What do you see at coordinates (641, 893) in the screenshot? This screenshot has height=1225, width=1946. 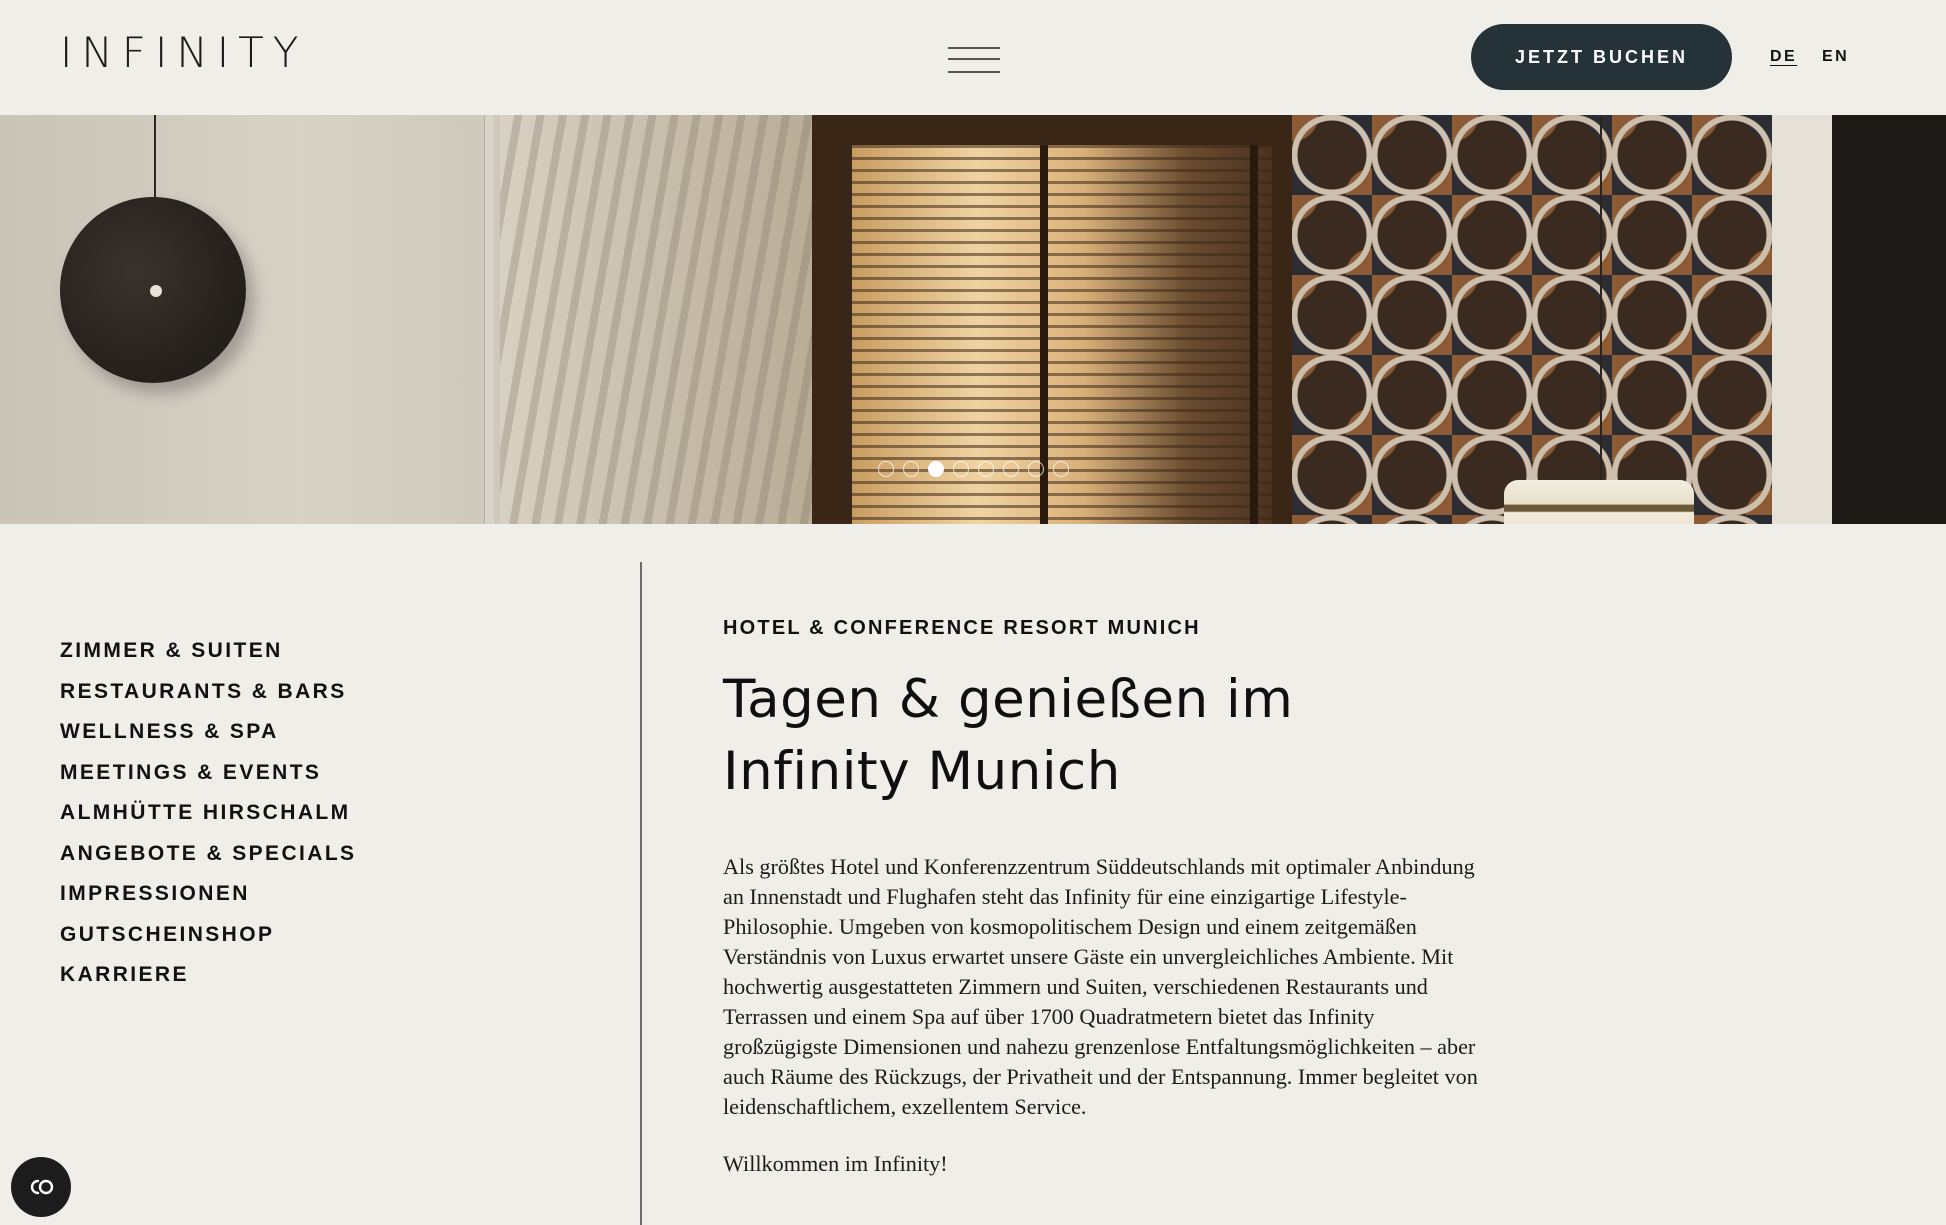 I see `vertical-divider` at bounding box center [641, 893].